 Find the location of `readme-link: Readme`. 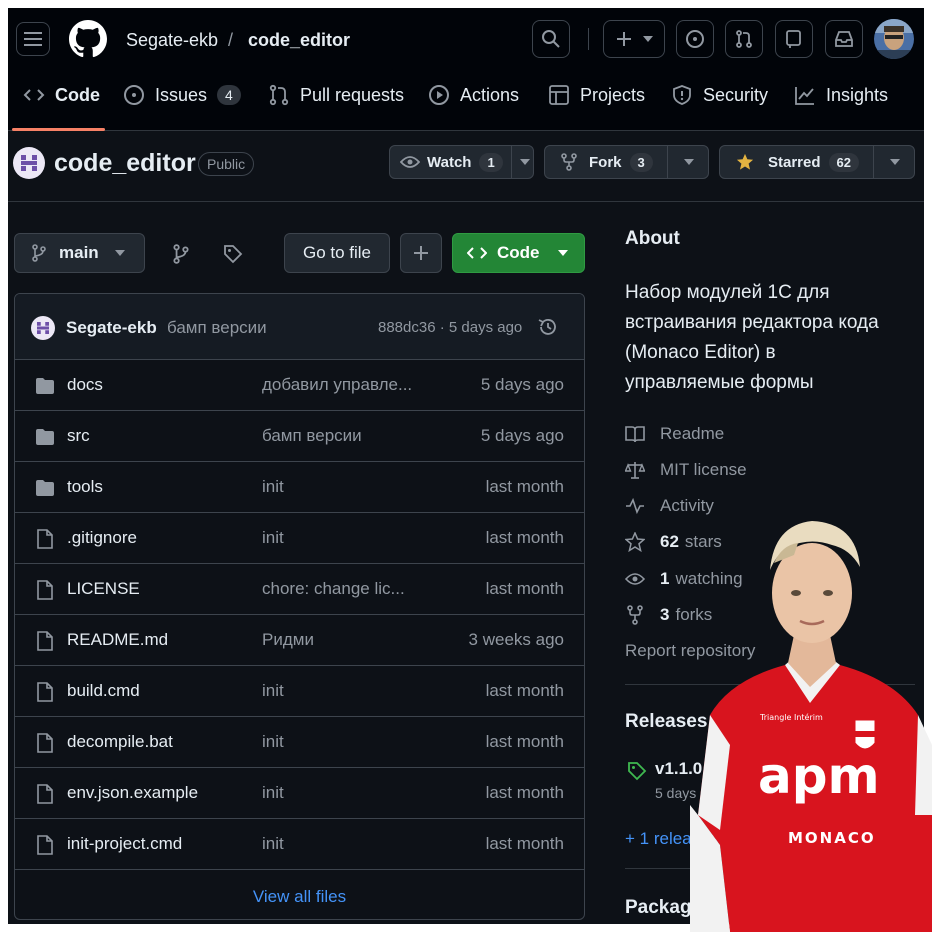

readme-link: Readme is located at coordinates (674, 434).